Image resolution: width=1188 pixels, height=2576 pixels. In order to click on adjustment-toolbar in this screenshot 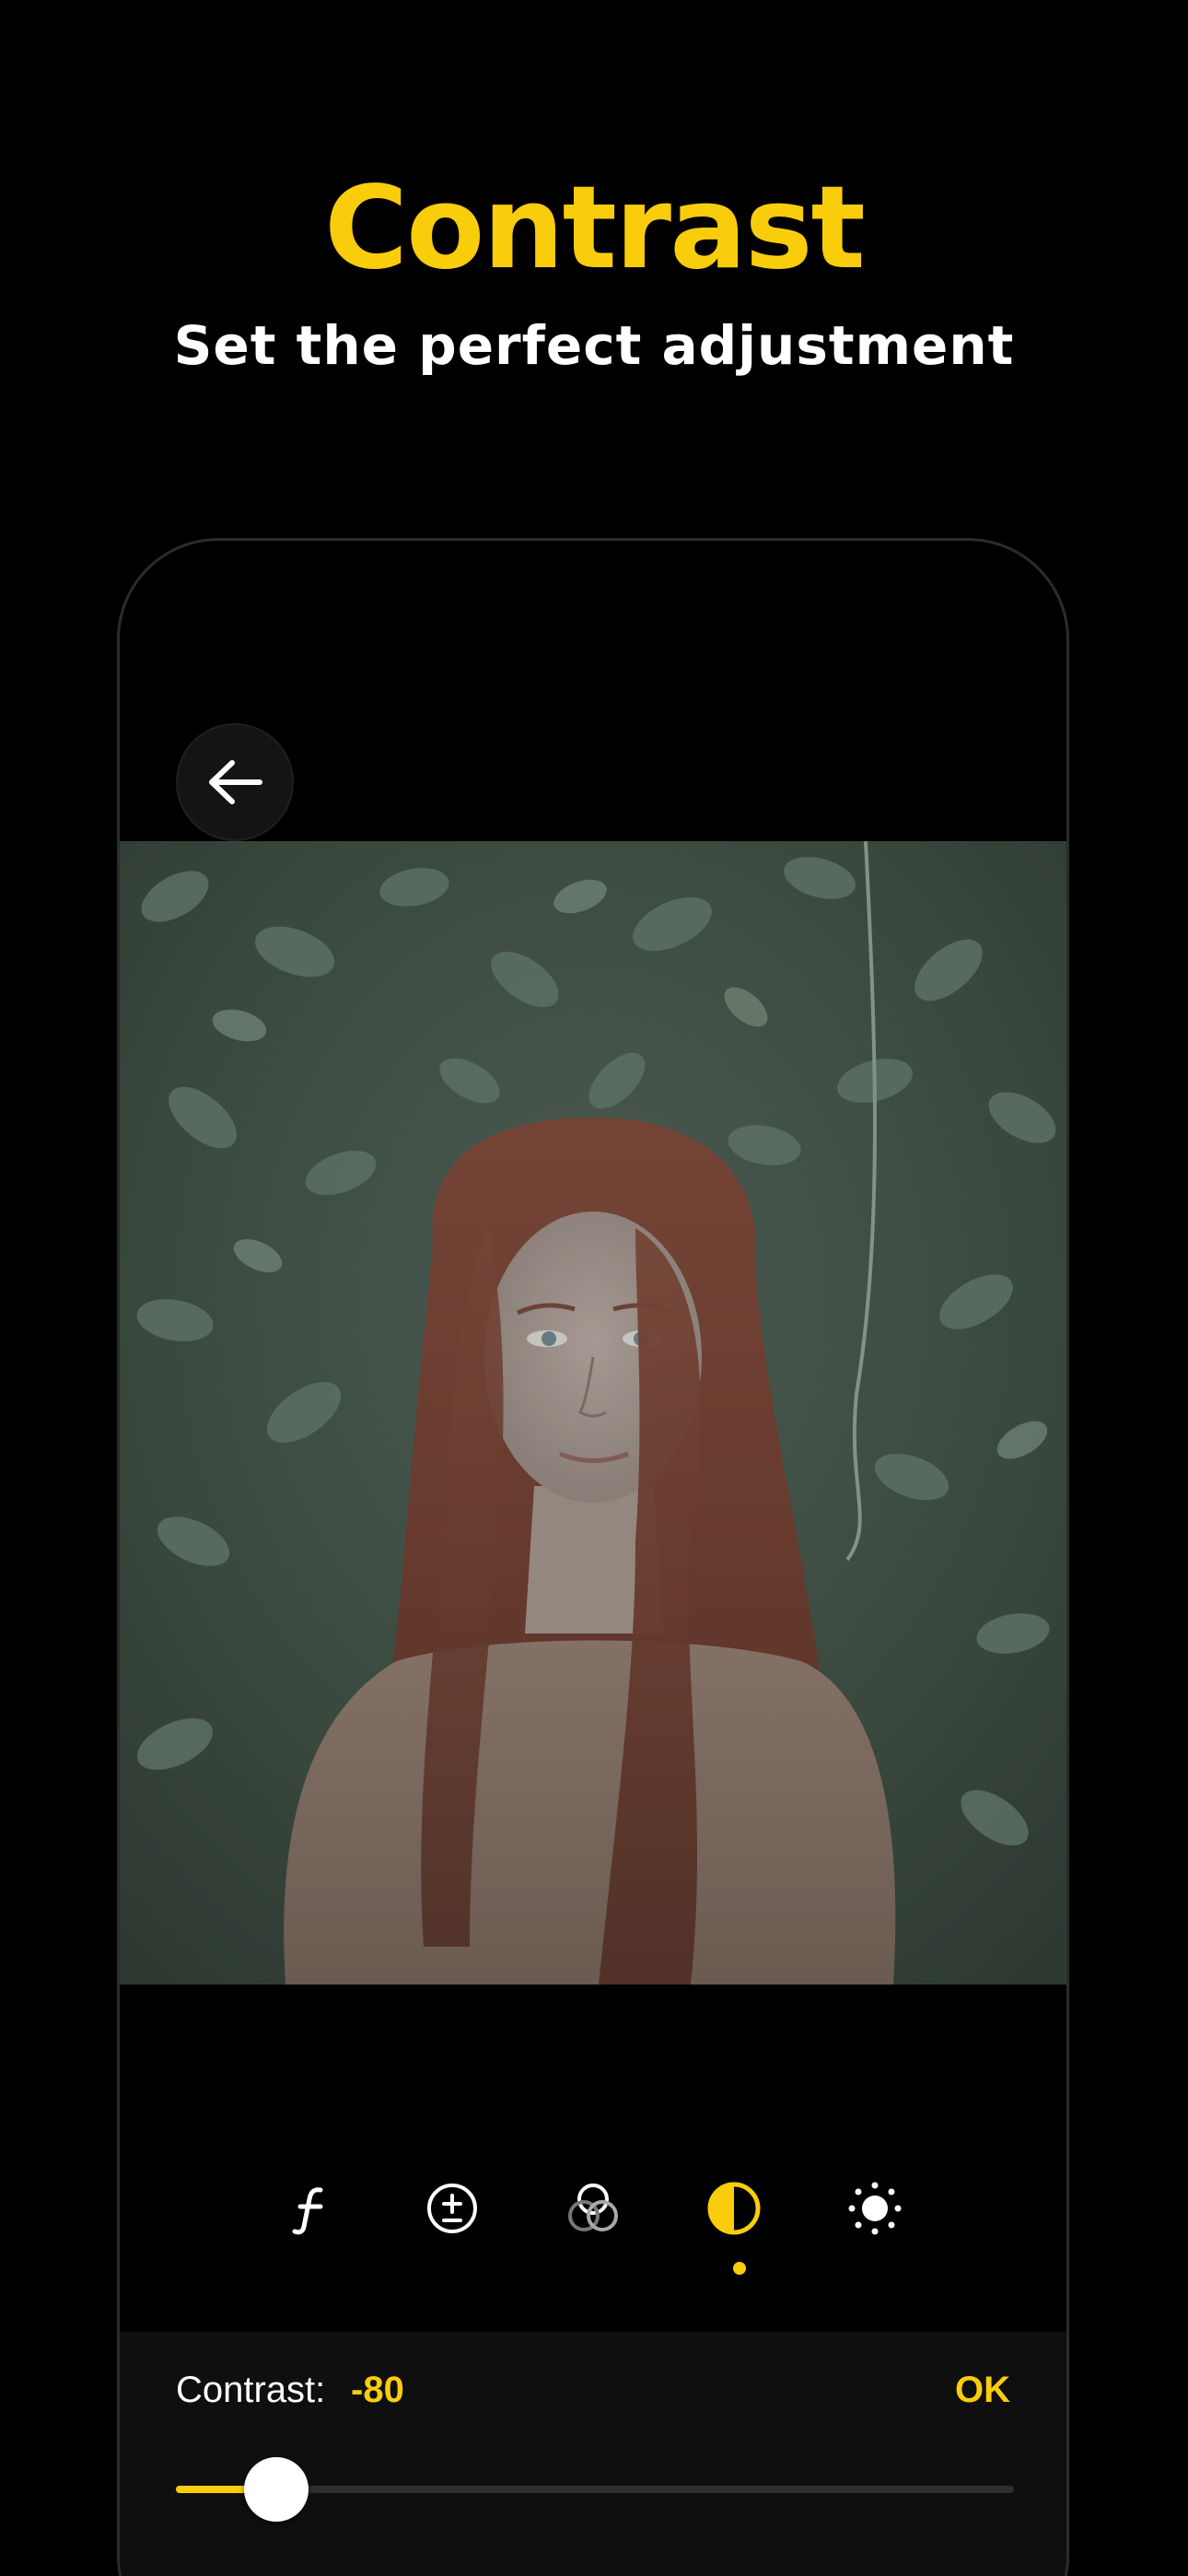, I will do `click(593, 2218)`.